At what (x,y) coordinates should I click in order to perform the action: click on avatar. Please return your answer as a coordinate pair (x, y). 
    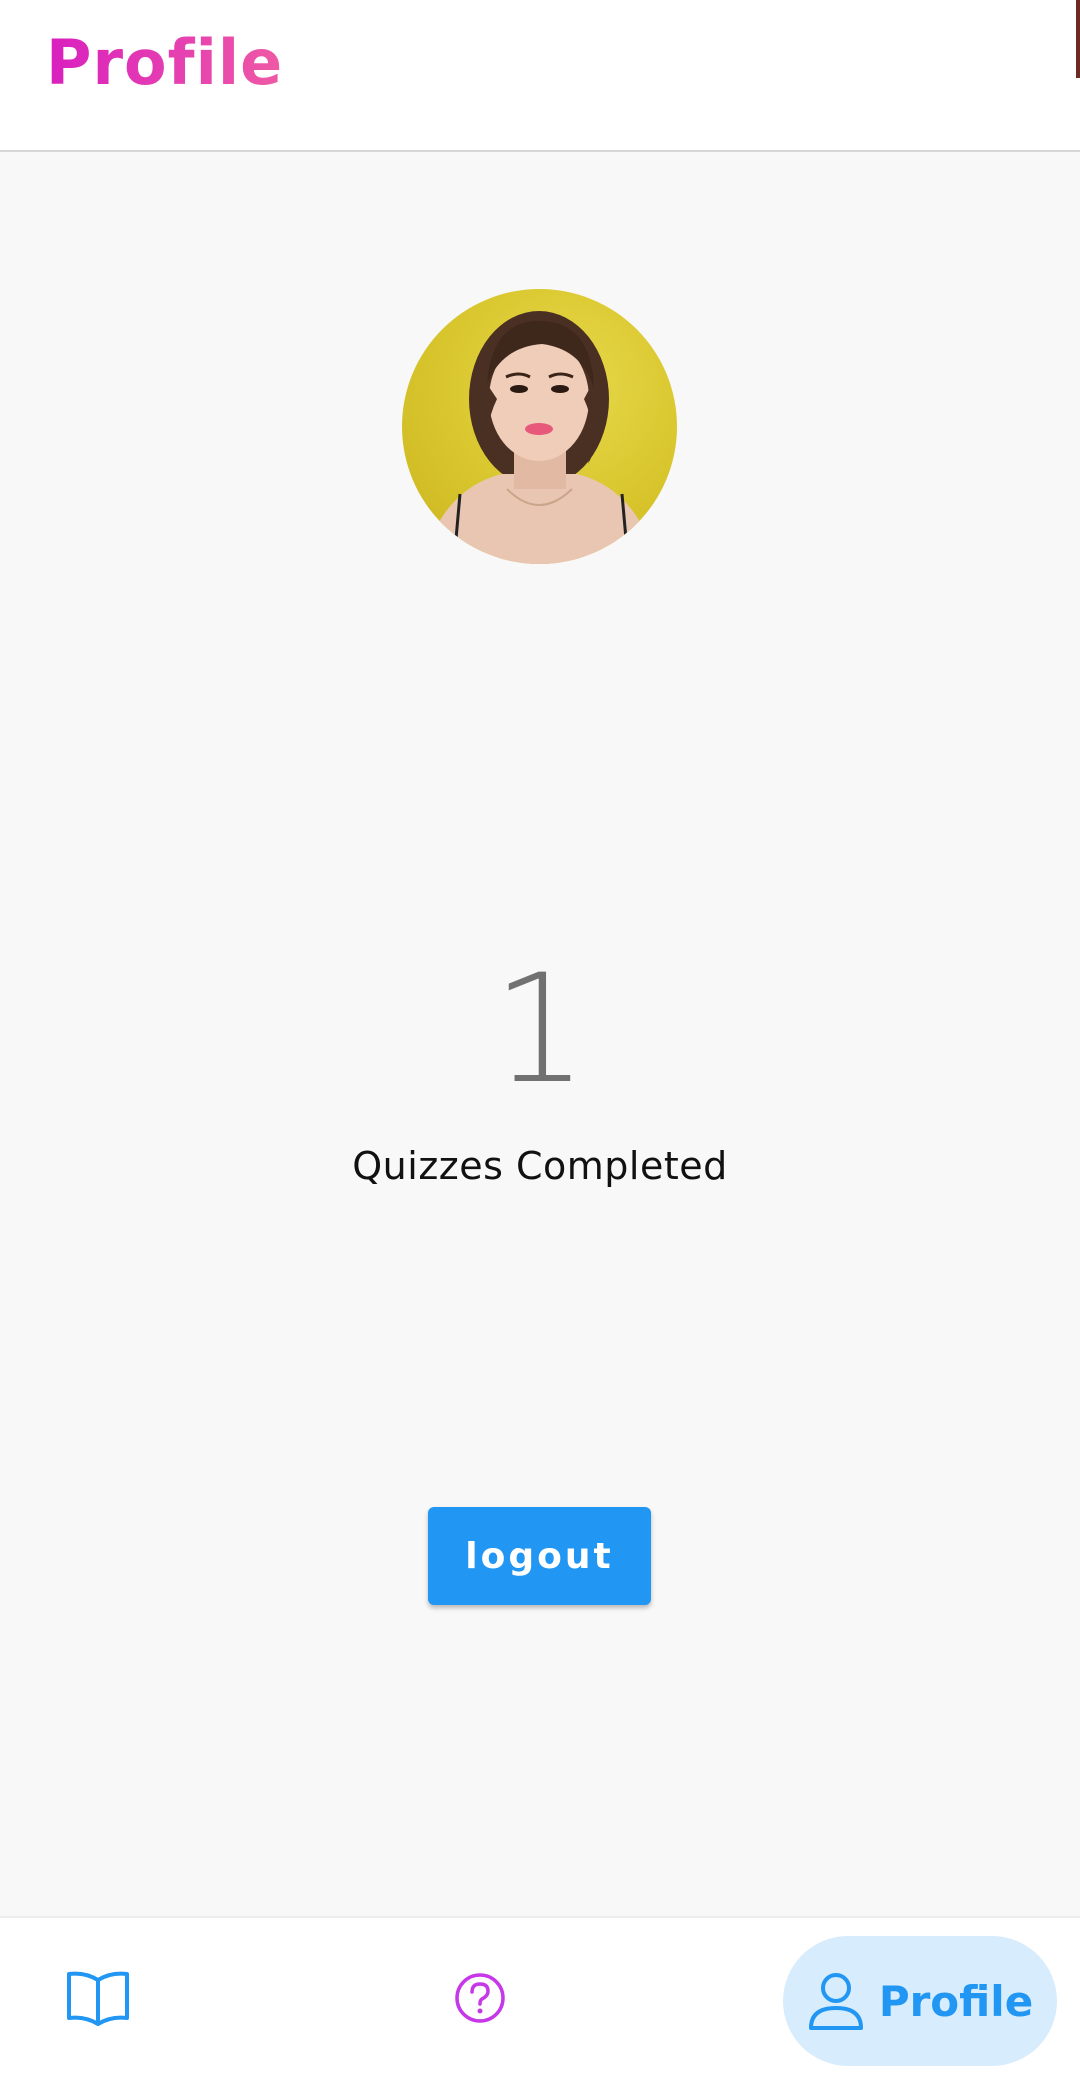
    Looking at the image, I should click on (539, 426).